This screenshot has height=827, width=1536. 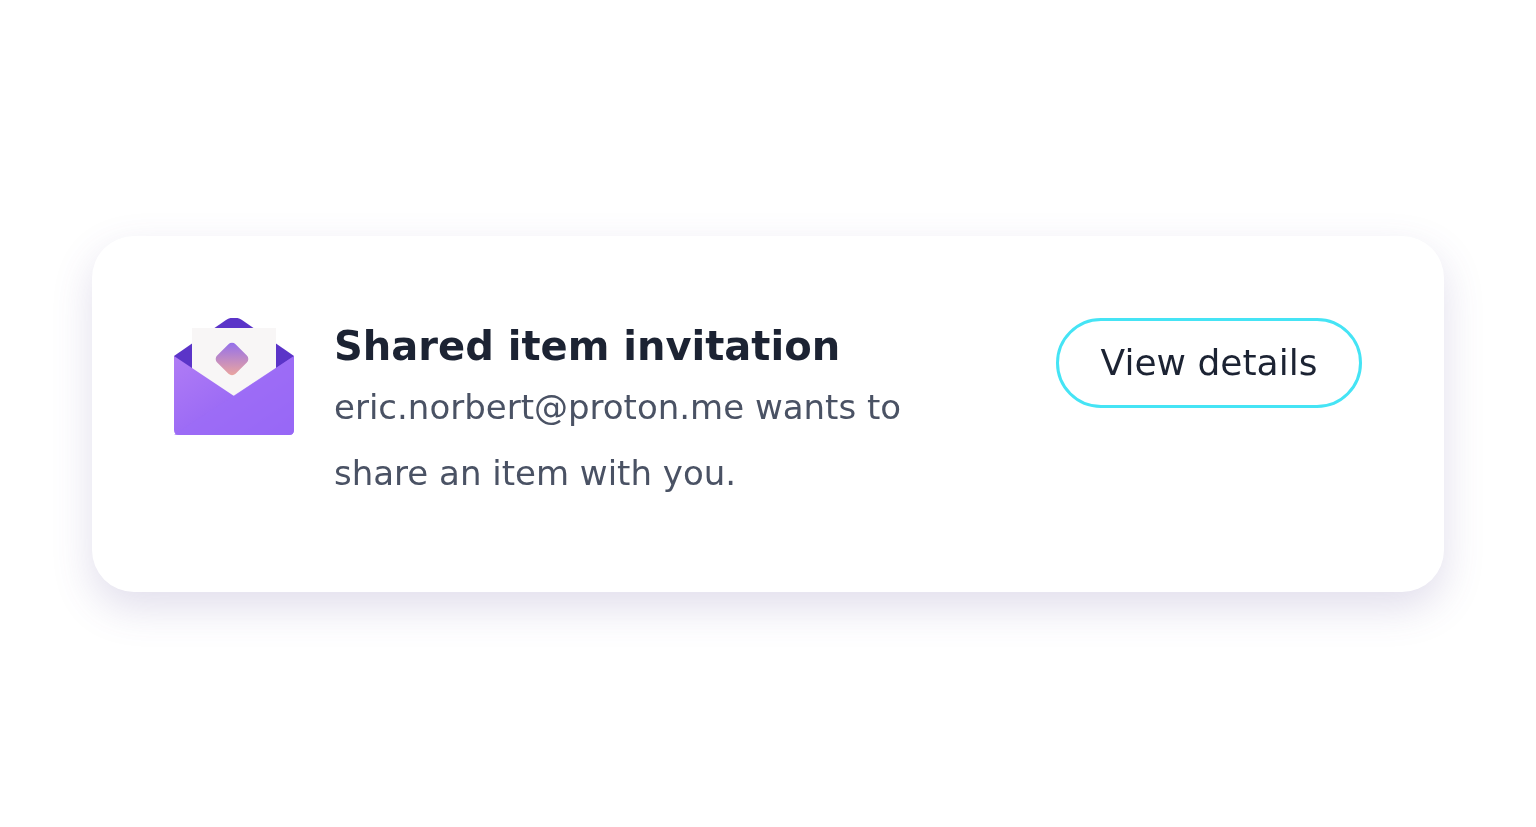 What do you see at coordinates (618, 440) in the screenshot?
I see `notification-message: eric.norbert@proton.me wants to share an item with you.` at bounding box center [618, 440].